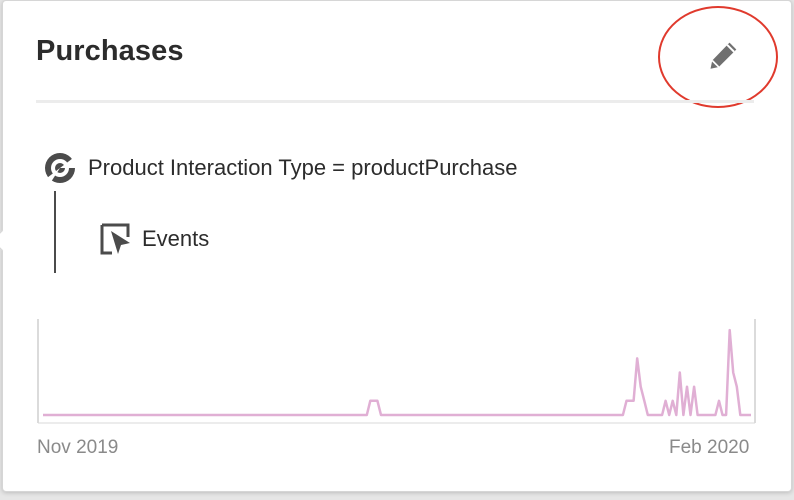  What do you see at coordinates (7, 240) in the screenshot?
I see `card-pointer` at bounding box center [7, 240].